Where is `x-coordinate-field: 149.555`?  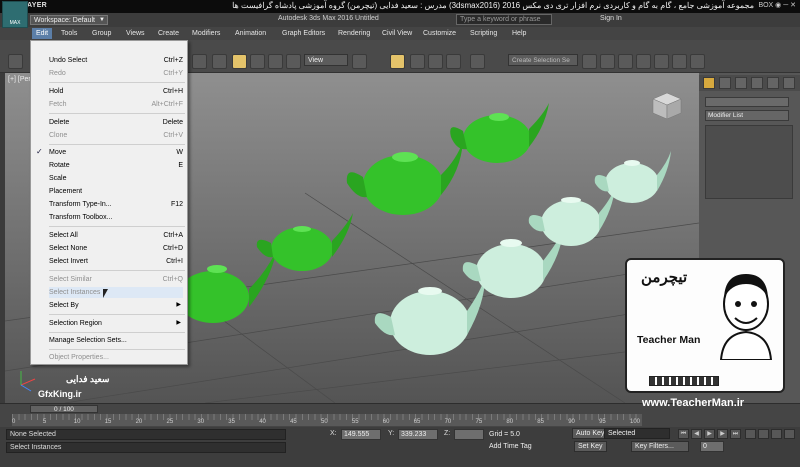
x-coordinate-field: 149.555 is located at coordinates (361, 434).